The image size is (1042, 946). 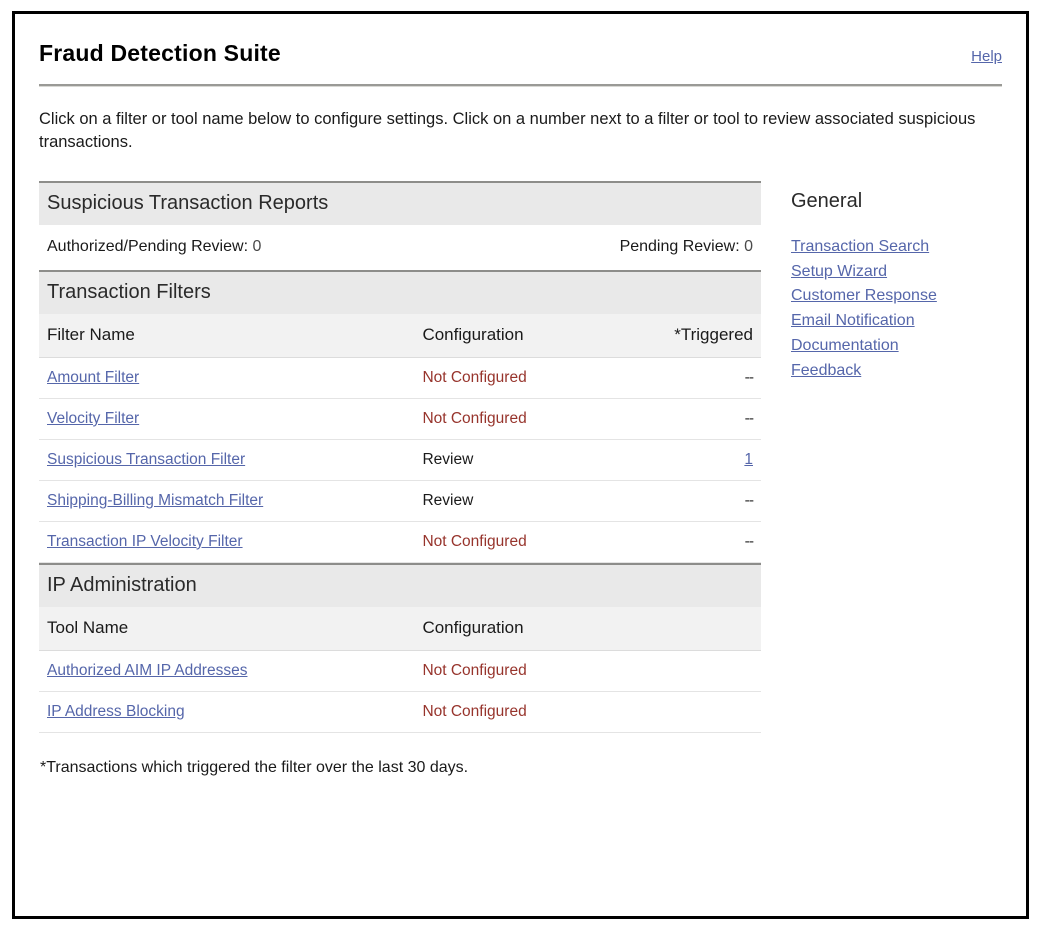 I want to click on filter-name-cell: Transaction IP Velocity Filter, so click(x=227, y=542).